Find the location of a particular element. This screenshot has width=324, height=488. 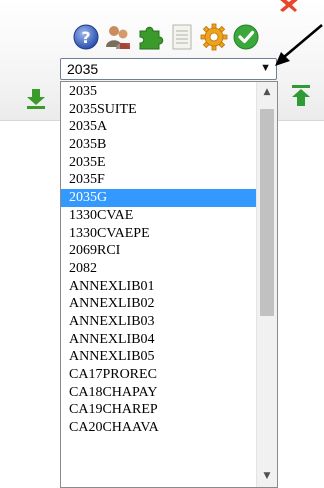

form-select: 2035 ▼ is located at coordinates (168, 69).